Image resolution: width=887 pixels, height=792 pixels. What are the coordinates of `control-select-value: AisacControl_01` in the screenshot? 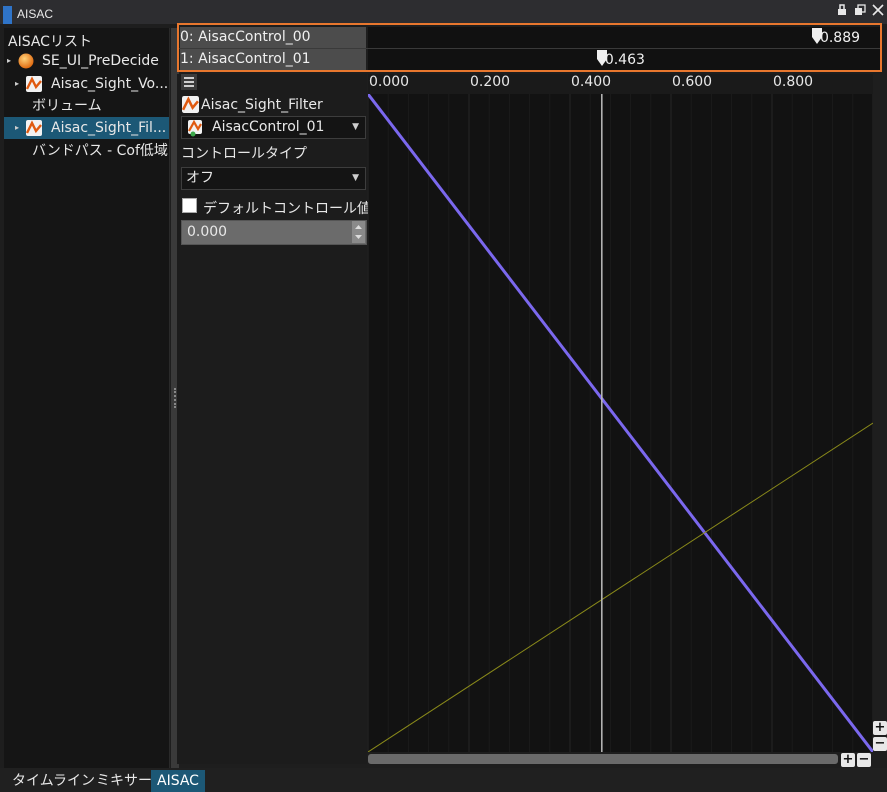 It's located at (268, 127).